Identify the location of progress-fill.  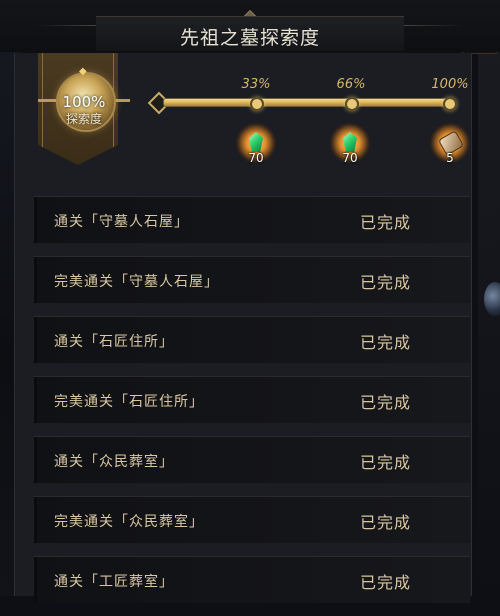
(307, 102).